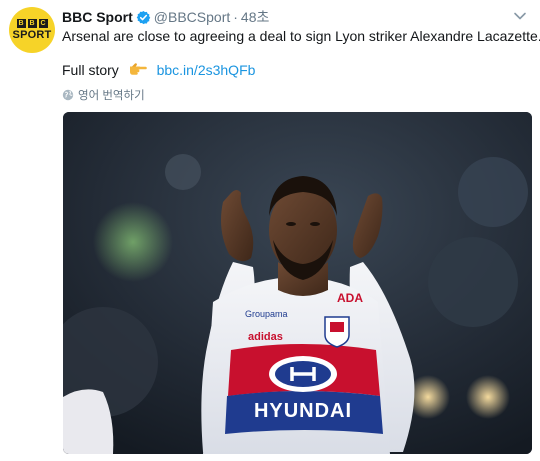 The height and width of the screenshot is (461, 540). I want to click on tweet-timestamp: 48초, so click(255, 17).